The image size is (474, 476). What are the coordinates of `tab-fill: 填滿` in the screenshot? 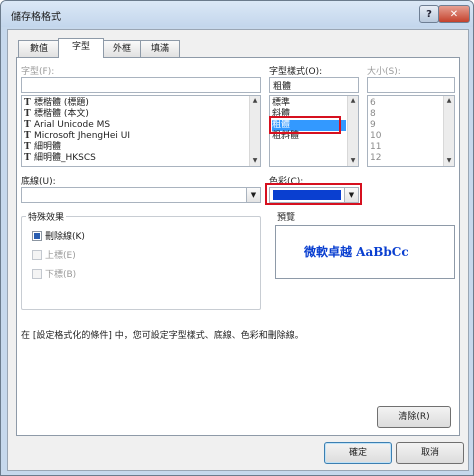 It's located at (160, 48).